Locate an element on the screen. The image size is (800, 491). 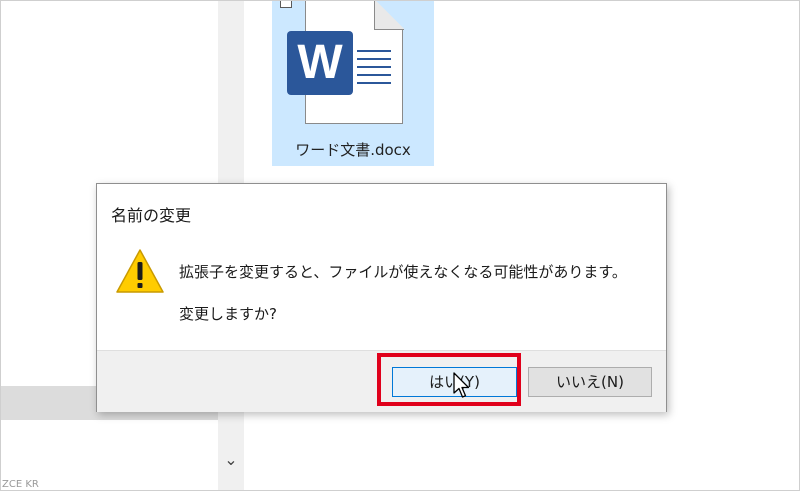
word-icon: W is located at coordinates (320, 63).